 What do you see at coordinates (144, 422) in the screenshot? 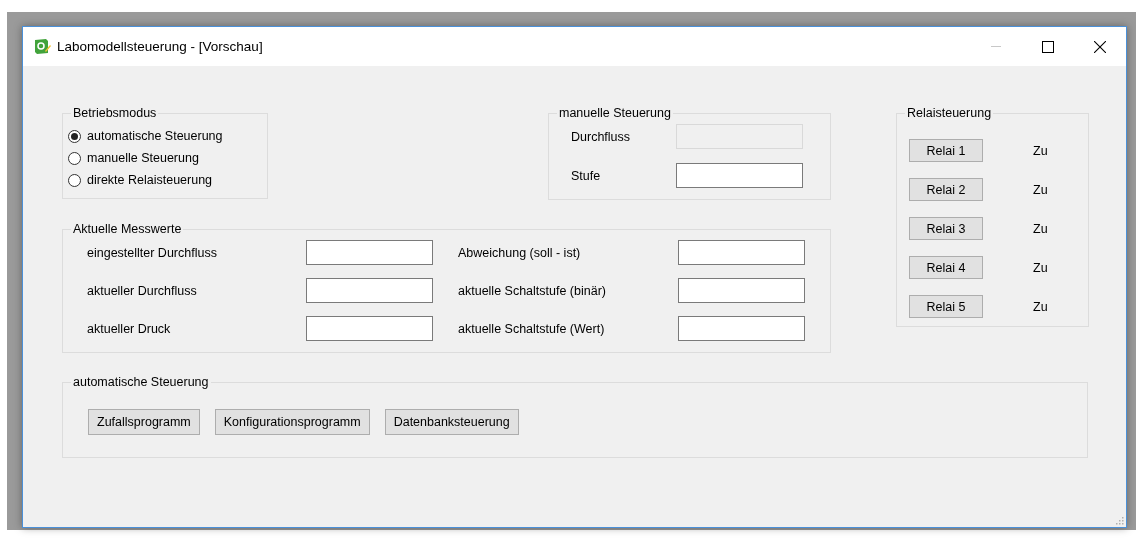
I see `program-button: Zufallsprogramm` at bounding box center [144, 422].